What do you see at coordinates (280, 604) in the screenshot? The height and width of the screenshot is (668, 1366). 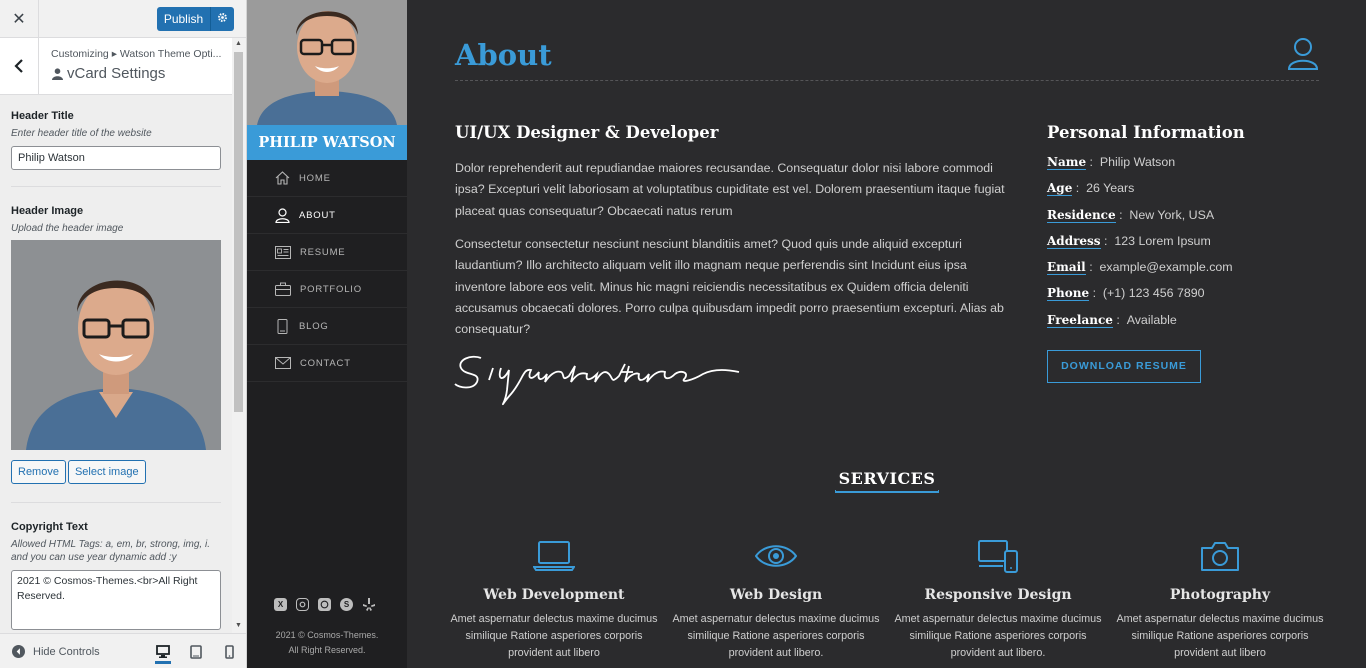 I see `xing-icon: X` at bounding box center [280, 604].